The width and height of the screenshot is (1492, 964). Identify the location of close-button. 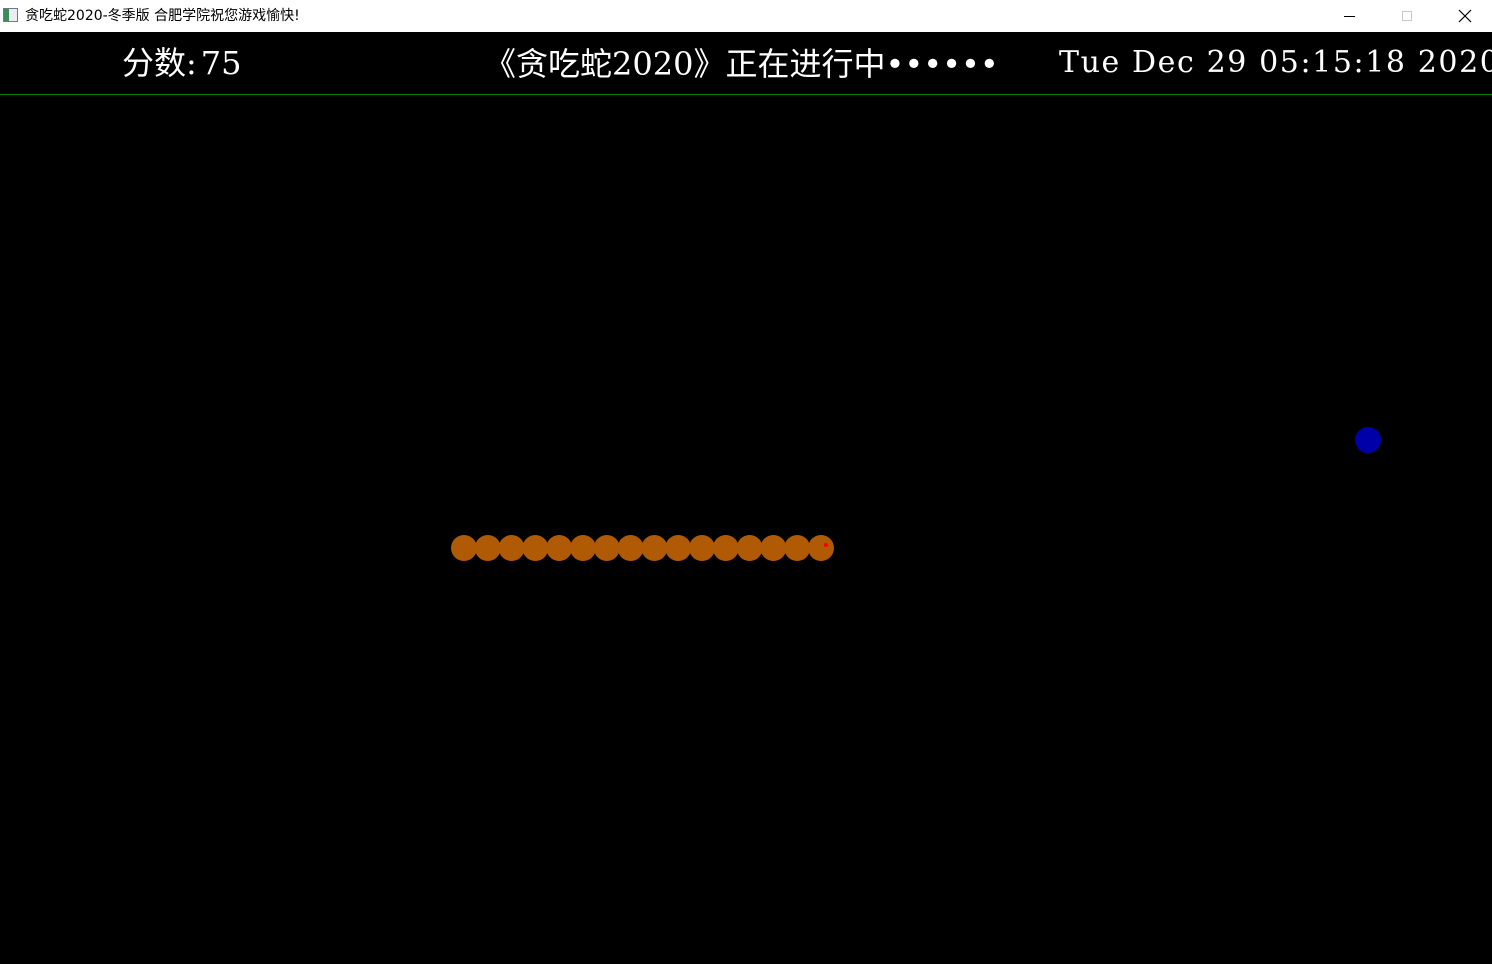
(1464, 16).